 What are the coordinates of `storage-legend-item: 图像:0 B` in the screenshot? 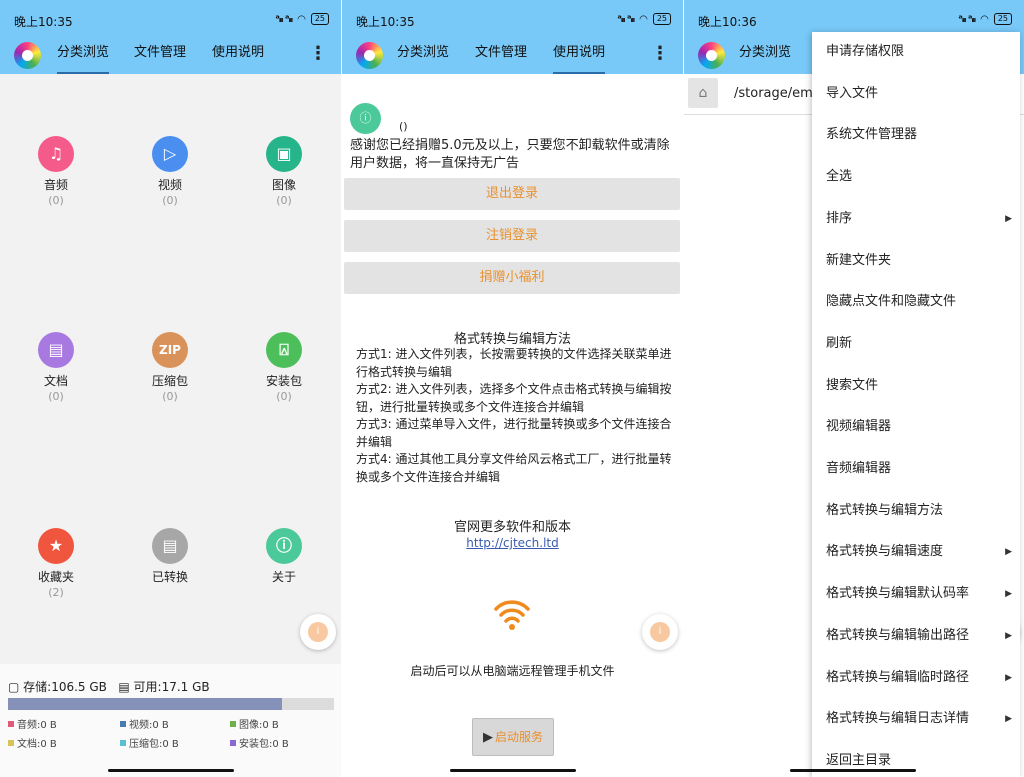 It's located at (254, 723).